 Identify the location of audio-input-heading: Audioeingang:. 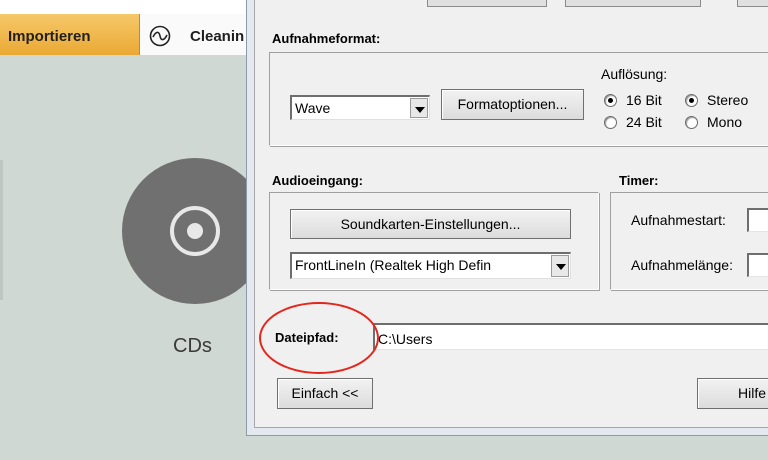
(317, 180).